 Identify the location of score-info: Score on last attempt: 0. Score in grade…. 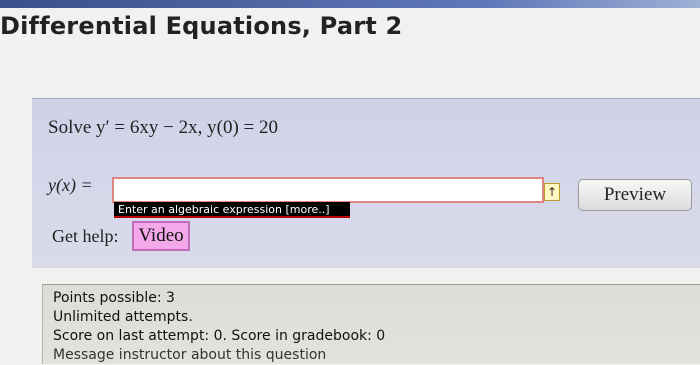
(219, 336).